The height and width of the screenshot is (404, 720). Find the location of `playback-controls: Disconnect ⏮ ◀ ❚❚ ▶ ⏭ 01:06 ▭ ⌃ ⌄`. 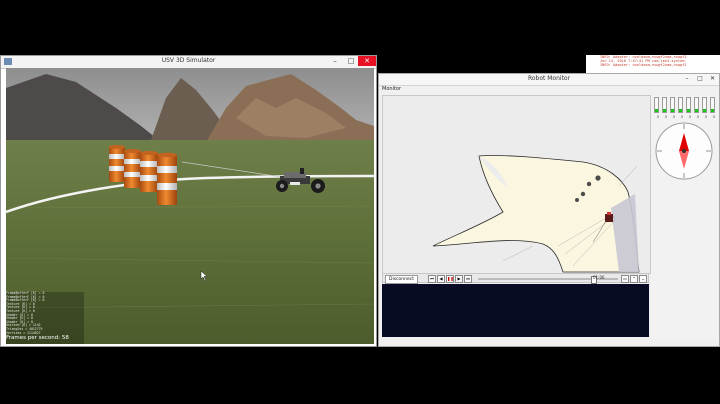

playback-controls: Disconnect ⏮ ◀ ❚❚ ▶ ⏭ 01:06 ▭ ⌃ ⌄ is located at coordinates (515, 278).